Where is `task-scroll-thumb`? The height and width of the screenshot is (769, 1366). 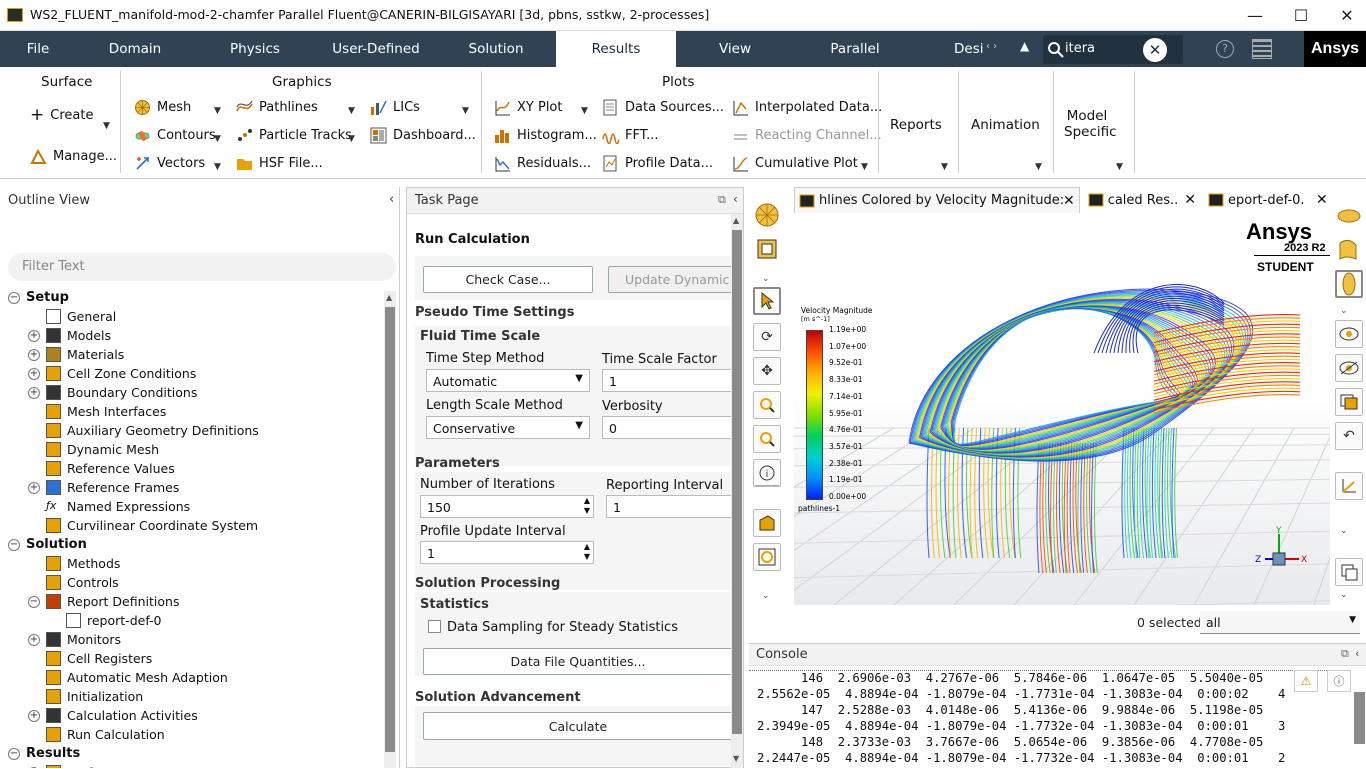 task-scroll-thumb is located at coordinates (737, 482).